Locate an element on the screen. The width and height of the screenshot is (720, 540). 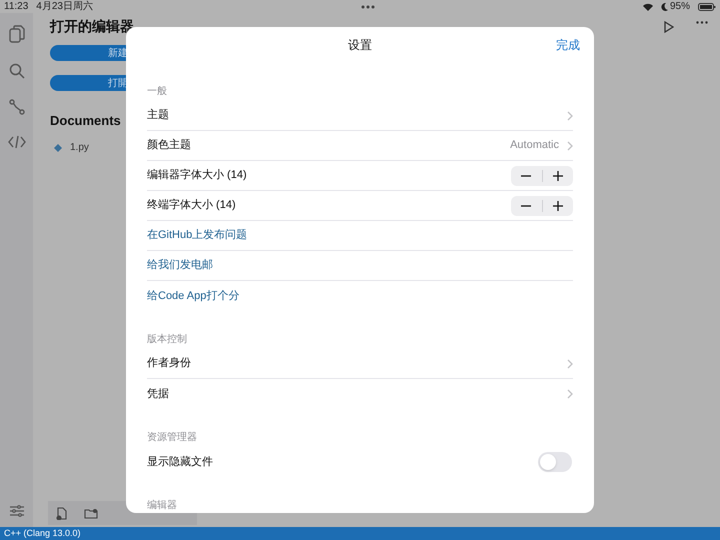
setting-label: 主题 is located at coordinates (357, 115).